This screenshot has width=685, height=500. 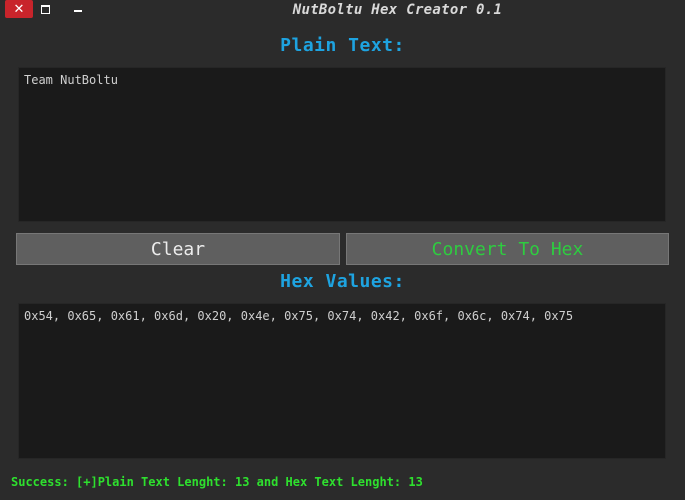 What do you see at coordinates (178, 249) in the screenshot?
I see `clear-button: Clear` at bounding box center [178, 249].